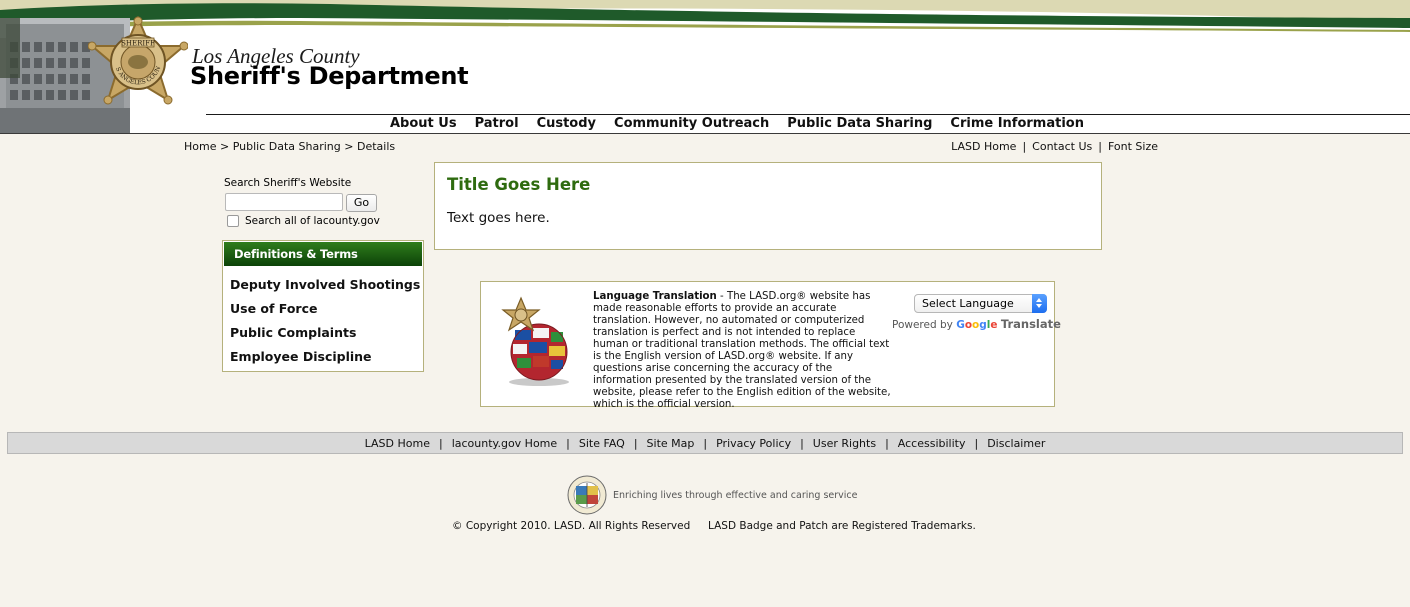 The height and width of the screenshot is (607, 1410). What do you see at coordinates (397, 443) in the screenshot?
I see `footer-link-lasd-home: LASD Home` at bounding box center [397, 443].